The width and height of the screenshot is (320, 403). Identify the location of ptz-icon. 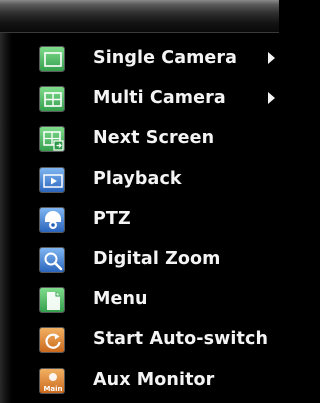
(52, 219).